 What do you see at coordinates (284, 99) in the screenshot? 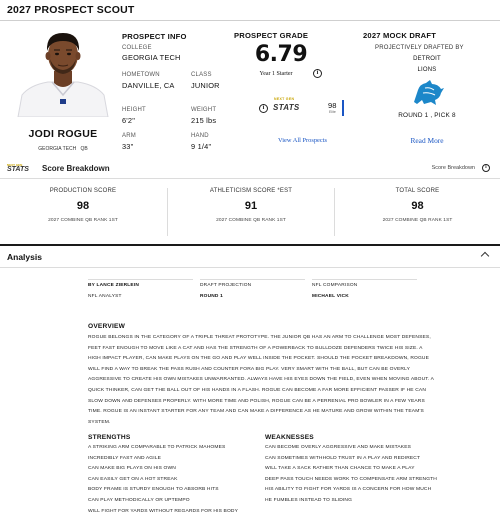
I see `next-gen-prefix: NEXT GEN` at bounding box center [284, 99].